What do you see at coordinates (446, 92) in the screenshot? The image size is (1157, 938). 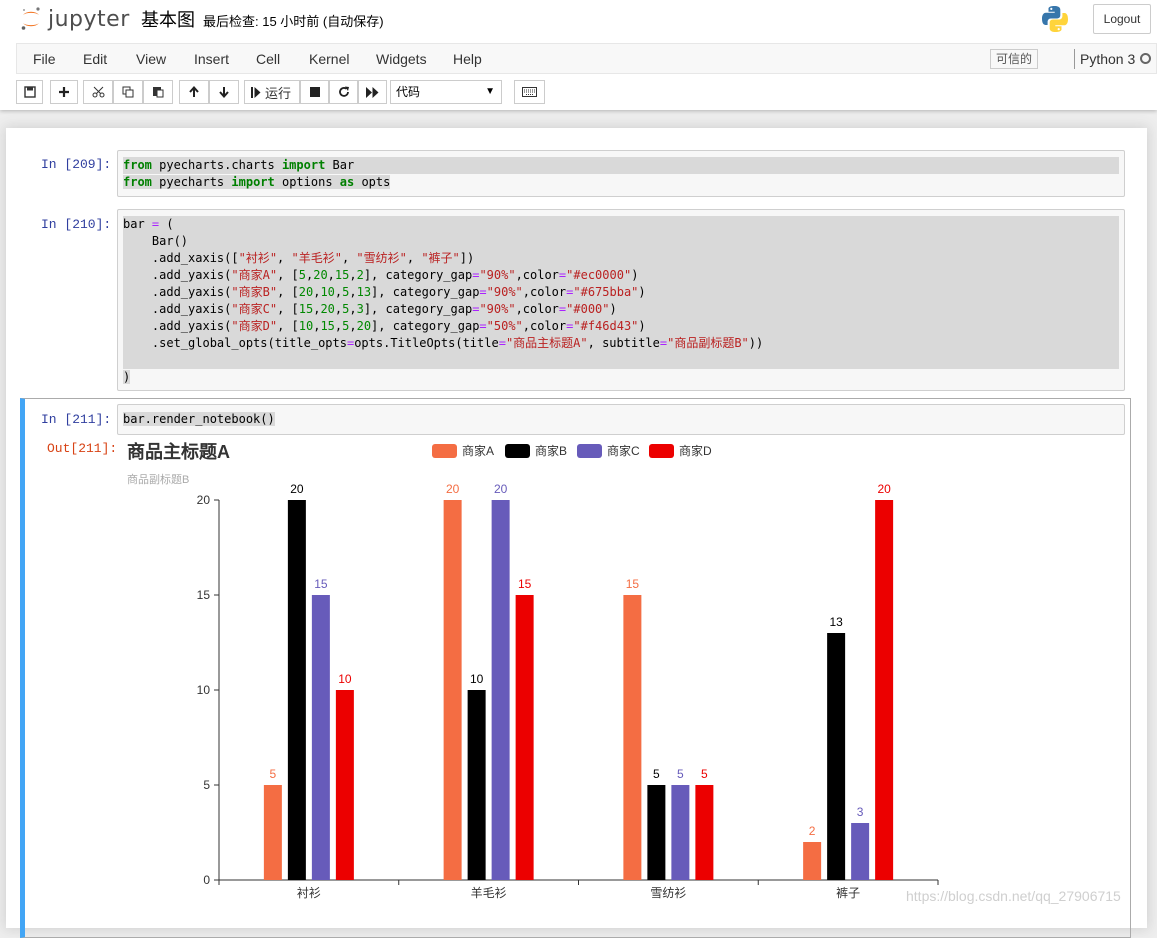 I see `cell-type-select: 代码 ▼` at bounding box center [446, 92].